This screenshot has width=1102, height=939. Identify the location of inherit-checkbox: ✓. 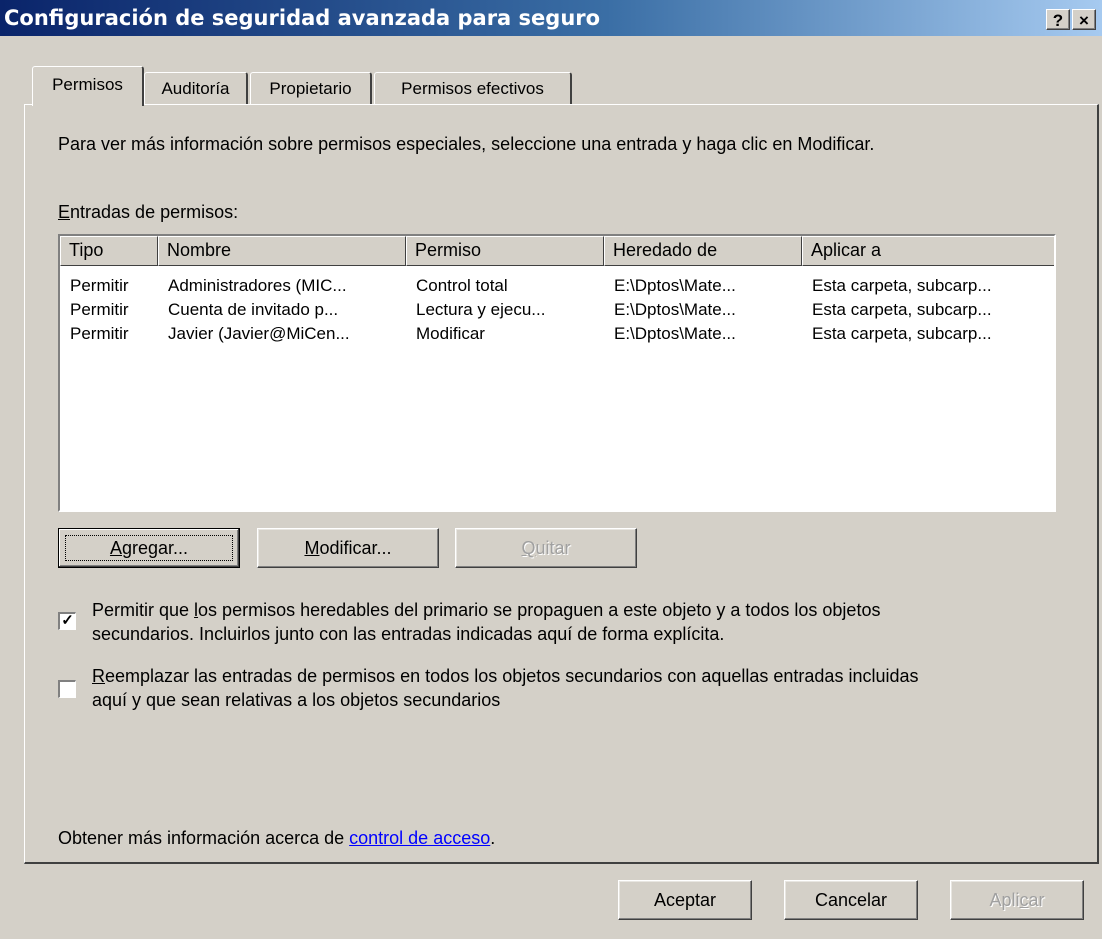
(67, 621).